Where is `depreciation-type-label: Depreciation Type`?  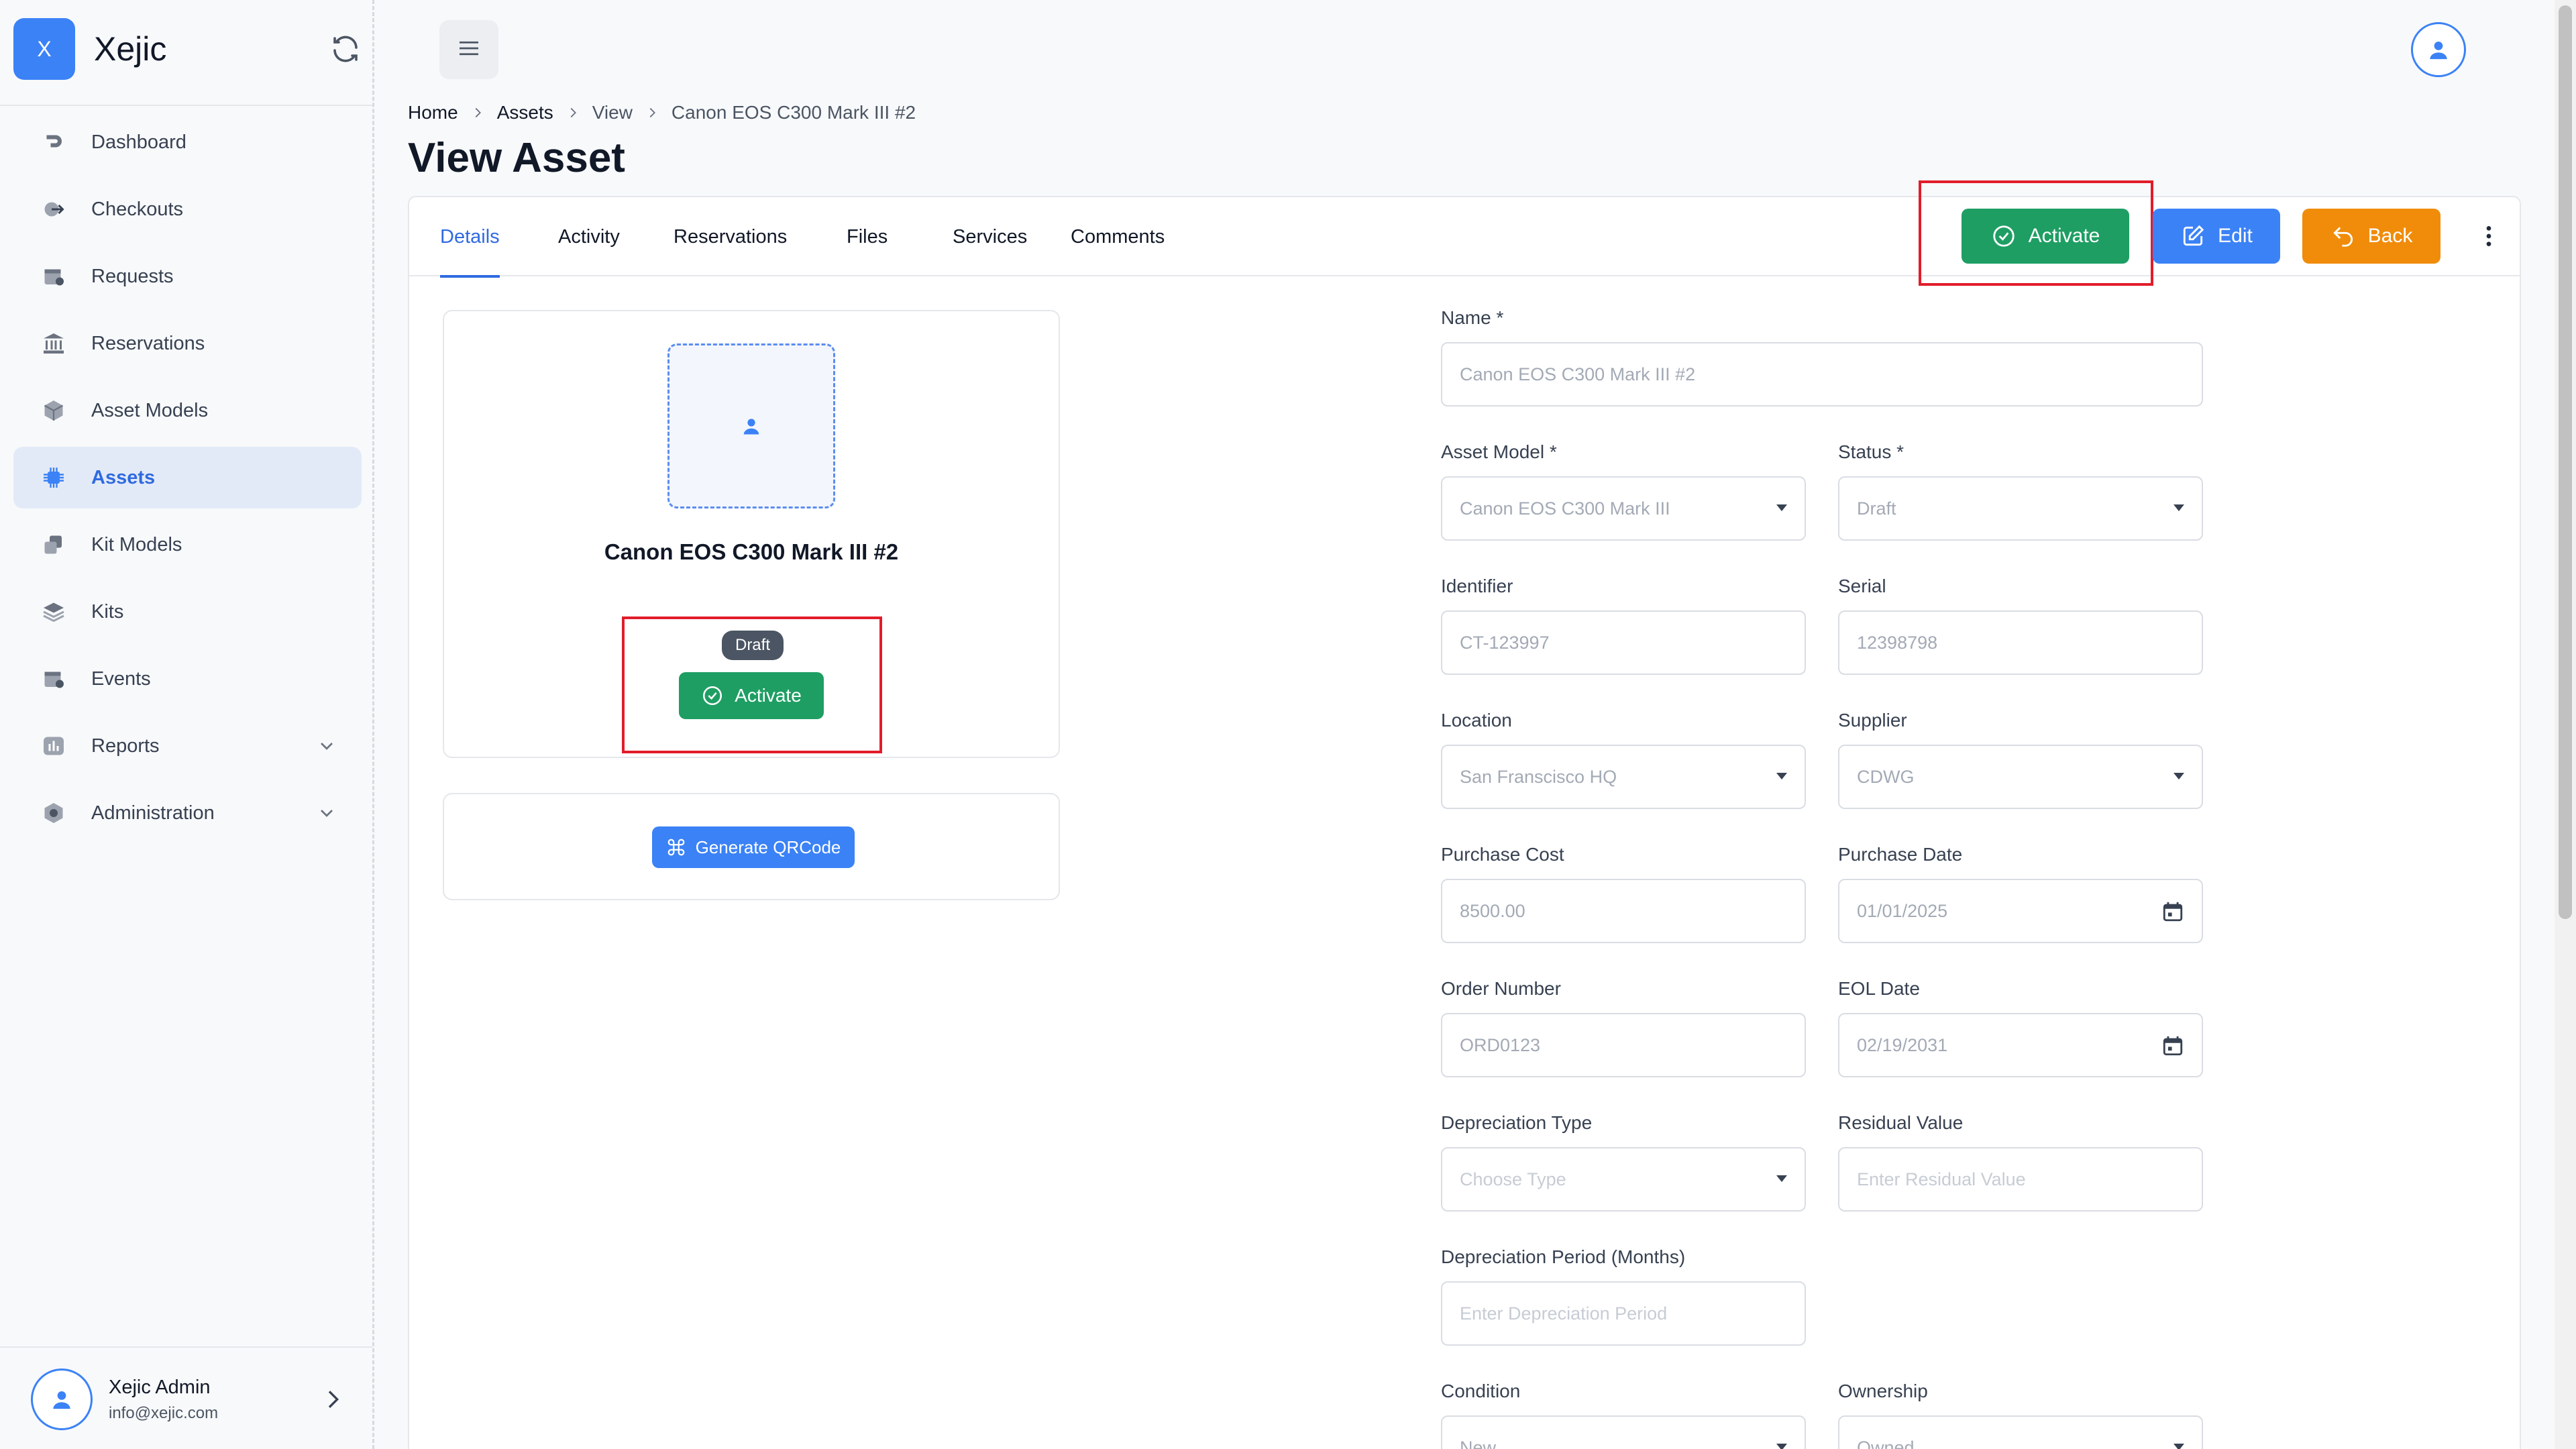
depreciation-type-label: Depreciation Type is located at coordinates (1517, 1122).